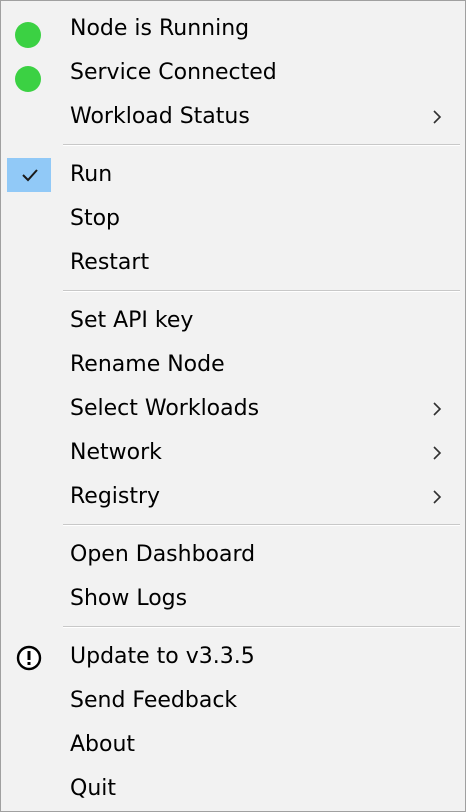  Describe the element at coordinates (132, 320) in the screenshot. I see `menu-item-label: Set API key` at that location.